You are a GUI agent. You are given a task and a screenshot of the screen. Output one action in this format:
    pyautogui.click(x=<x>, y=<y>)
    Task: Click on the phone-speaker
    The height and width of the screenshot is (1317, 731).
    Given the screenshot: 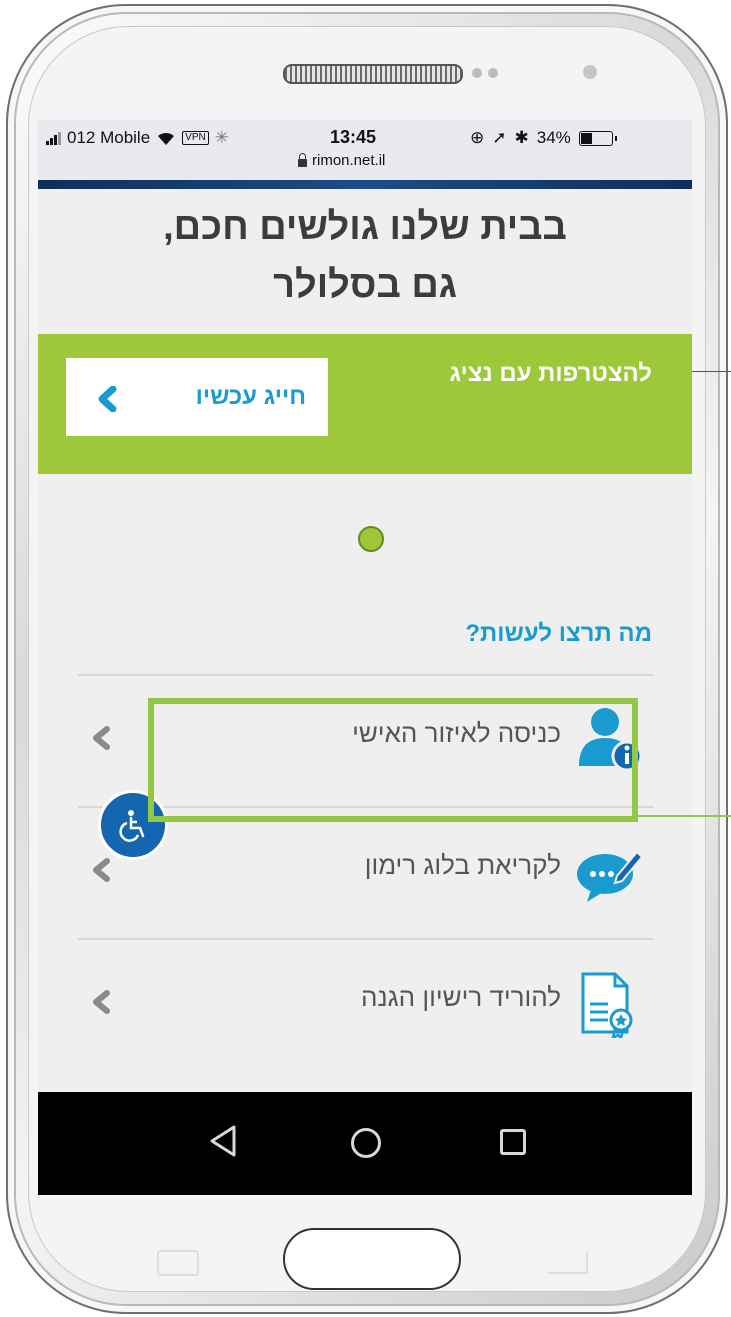 What is the action you would take?
    pyautogui.click(x=373, y=74)
    